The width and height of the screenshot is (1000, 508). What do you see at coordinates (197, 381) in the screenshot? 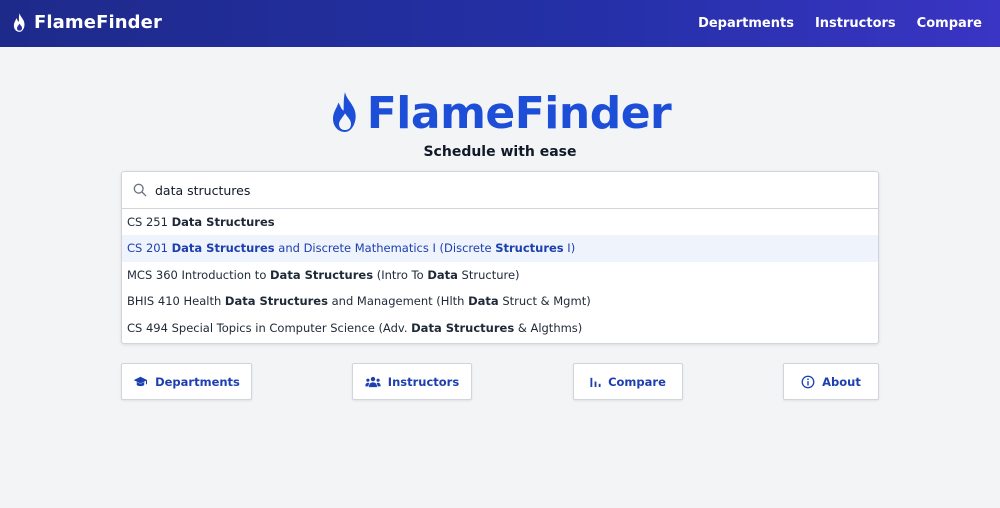
I see `departments-button-label: Departments` at bounding box center [197, 381].